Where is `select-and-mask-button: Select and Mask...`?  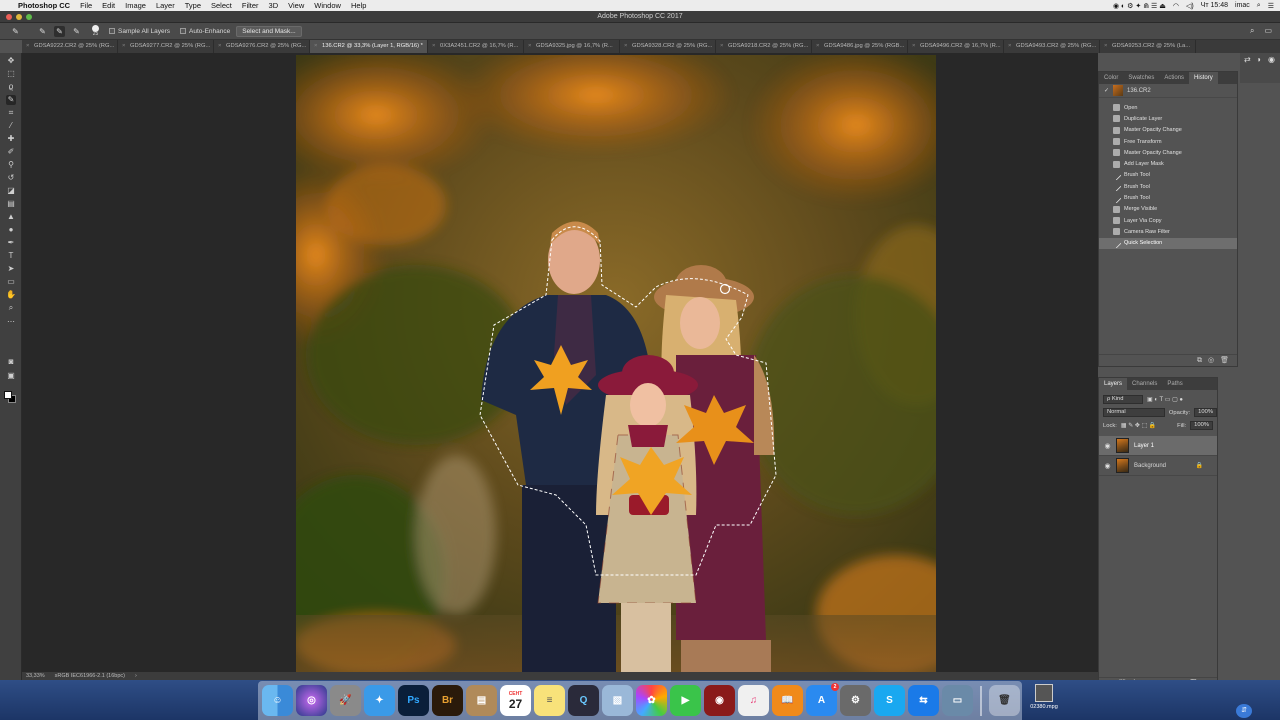 select-and-mask-button: Select and Mask... is located at coordinates (269, 31).